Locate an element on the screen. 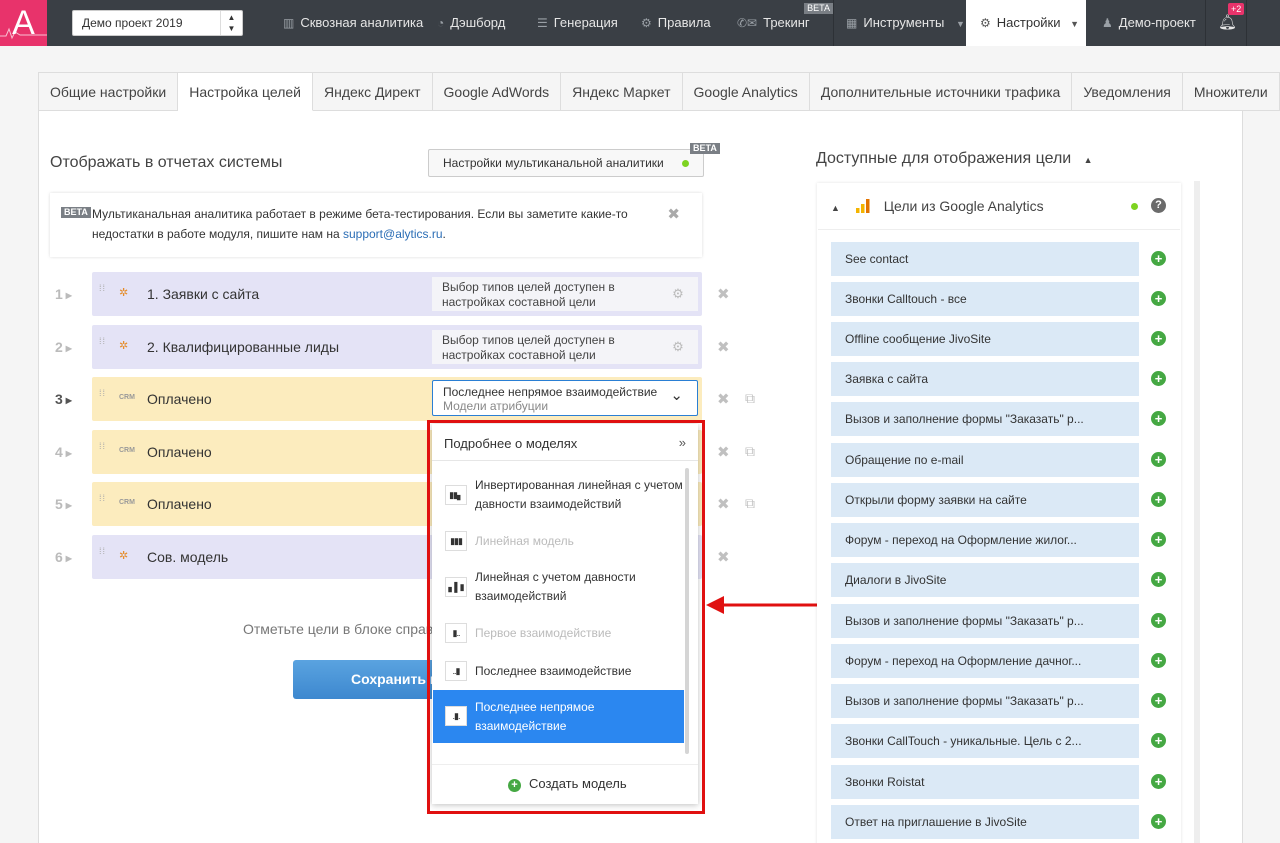 The width and height of the screenshot is (1280, 843). goal-name: 2. Квалифицированные лиды is located at coordinates (243, 347).